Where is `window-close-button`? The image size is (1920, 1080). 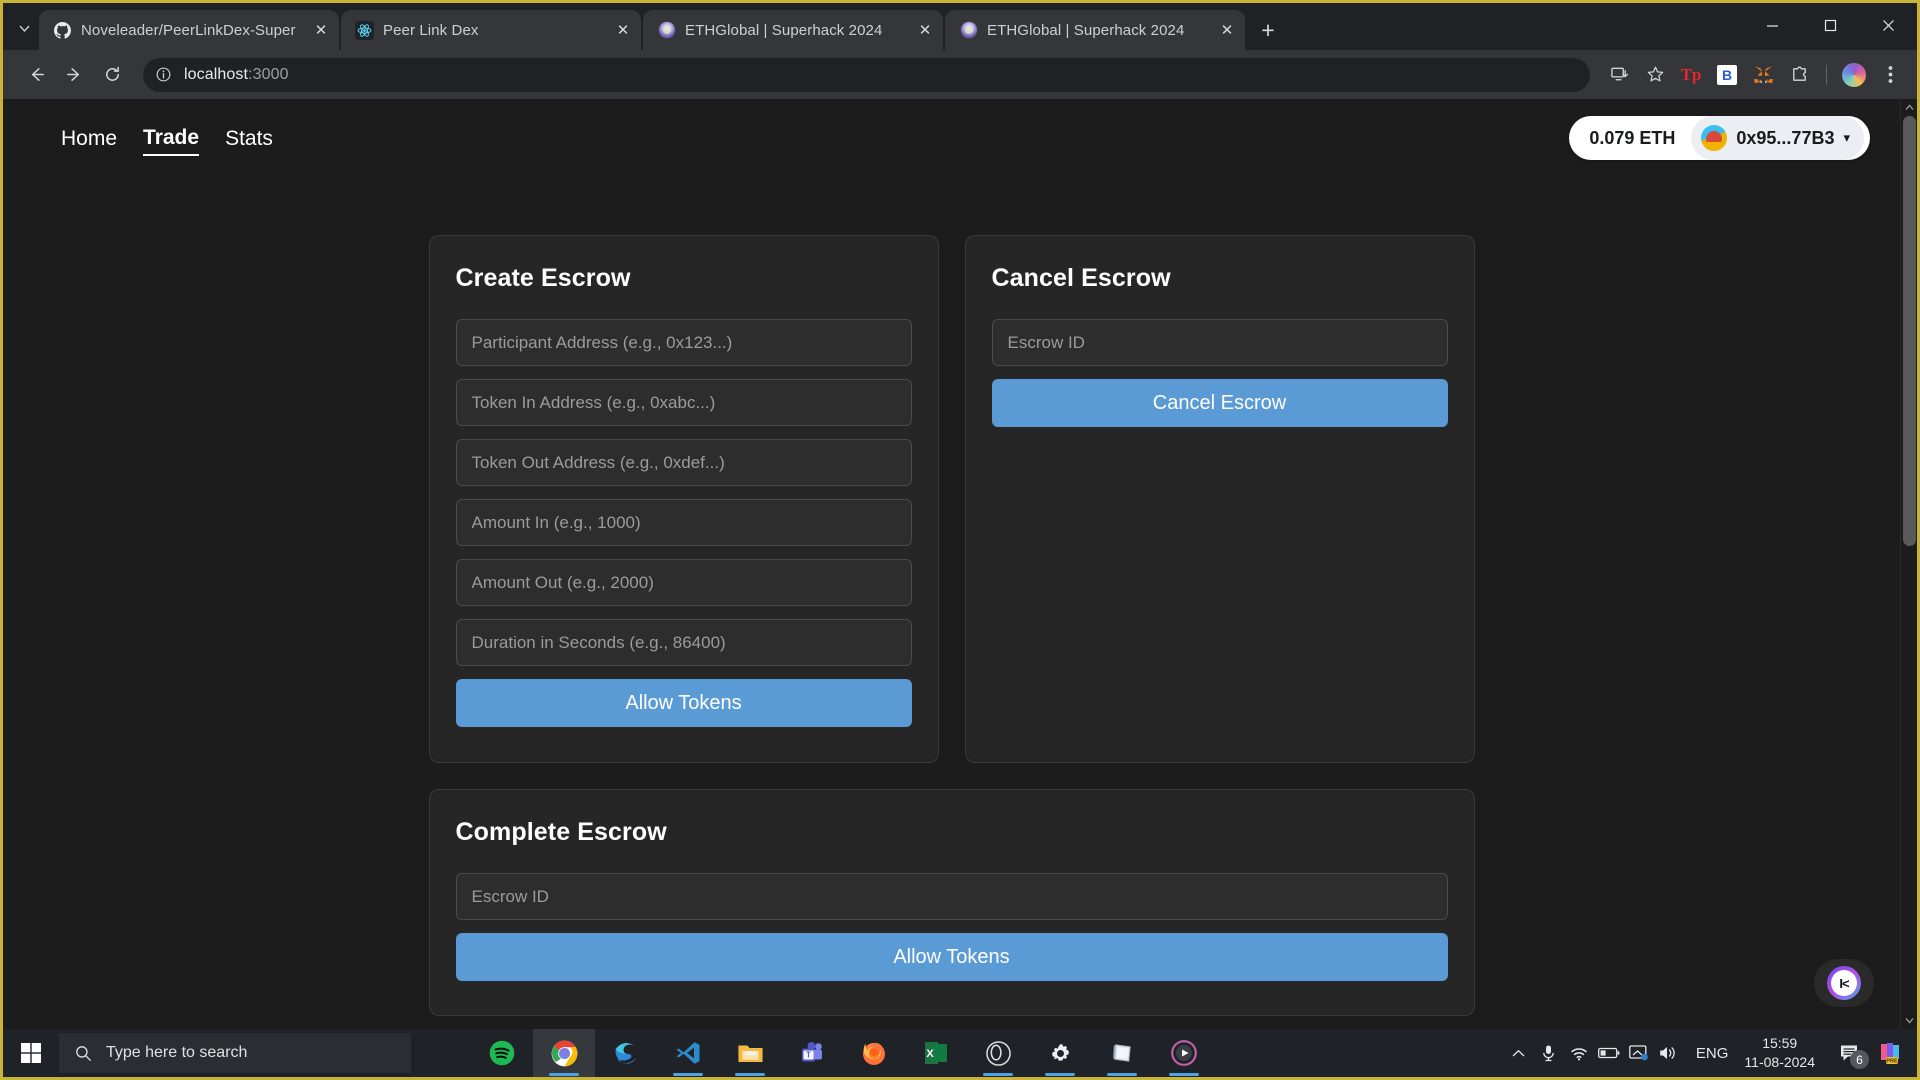 window-close-button is located at coordinates (1888, 25).